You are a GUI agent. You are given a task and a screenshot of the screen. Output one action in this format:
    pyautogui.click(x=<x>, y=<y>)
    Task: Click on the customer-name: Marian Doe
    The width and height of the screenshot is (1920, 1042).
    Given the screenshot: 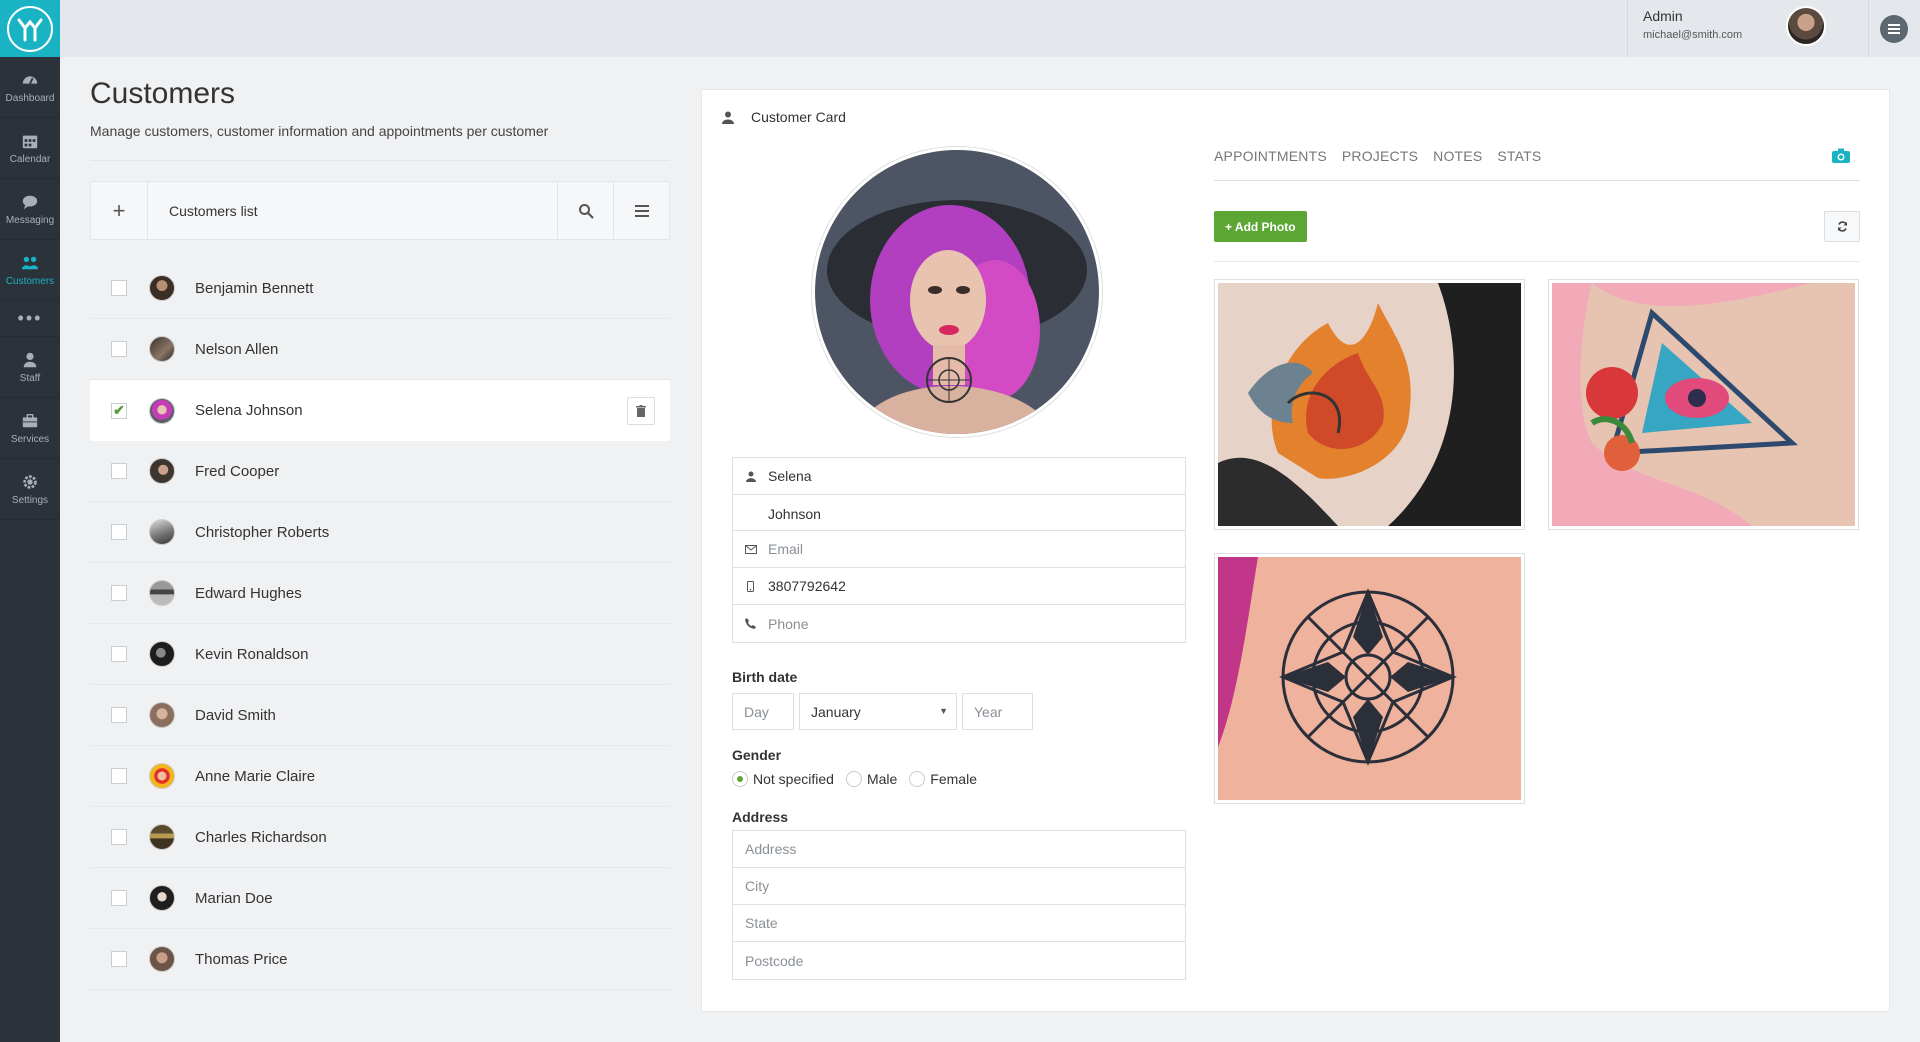 What is the action you would take?
    pyautogui.click(x=234, y=898)
    